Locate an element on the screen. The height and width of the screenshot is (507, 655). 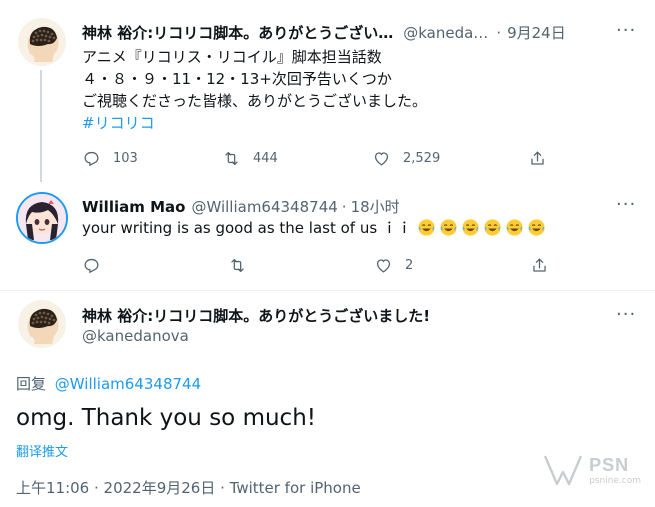
tweet-line: アニメ『リコリス・リコイル』脚本担当話数 is located at coordinates (232, 57).